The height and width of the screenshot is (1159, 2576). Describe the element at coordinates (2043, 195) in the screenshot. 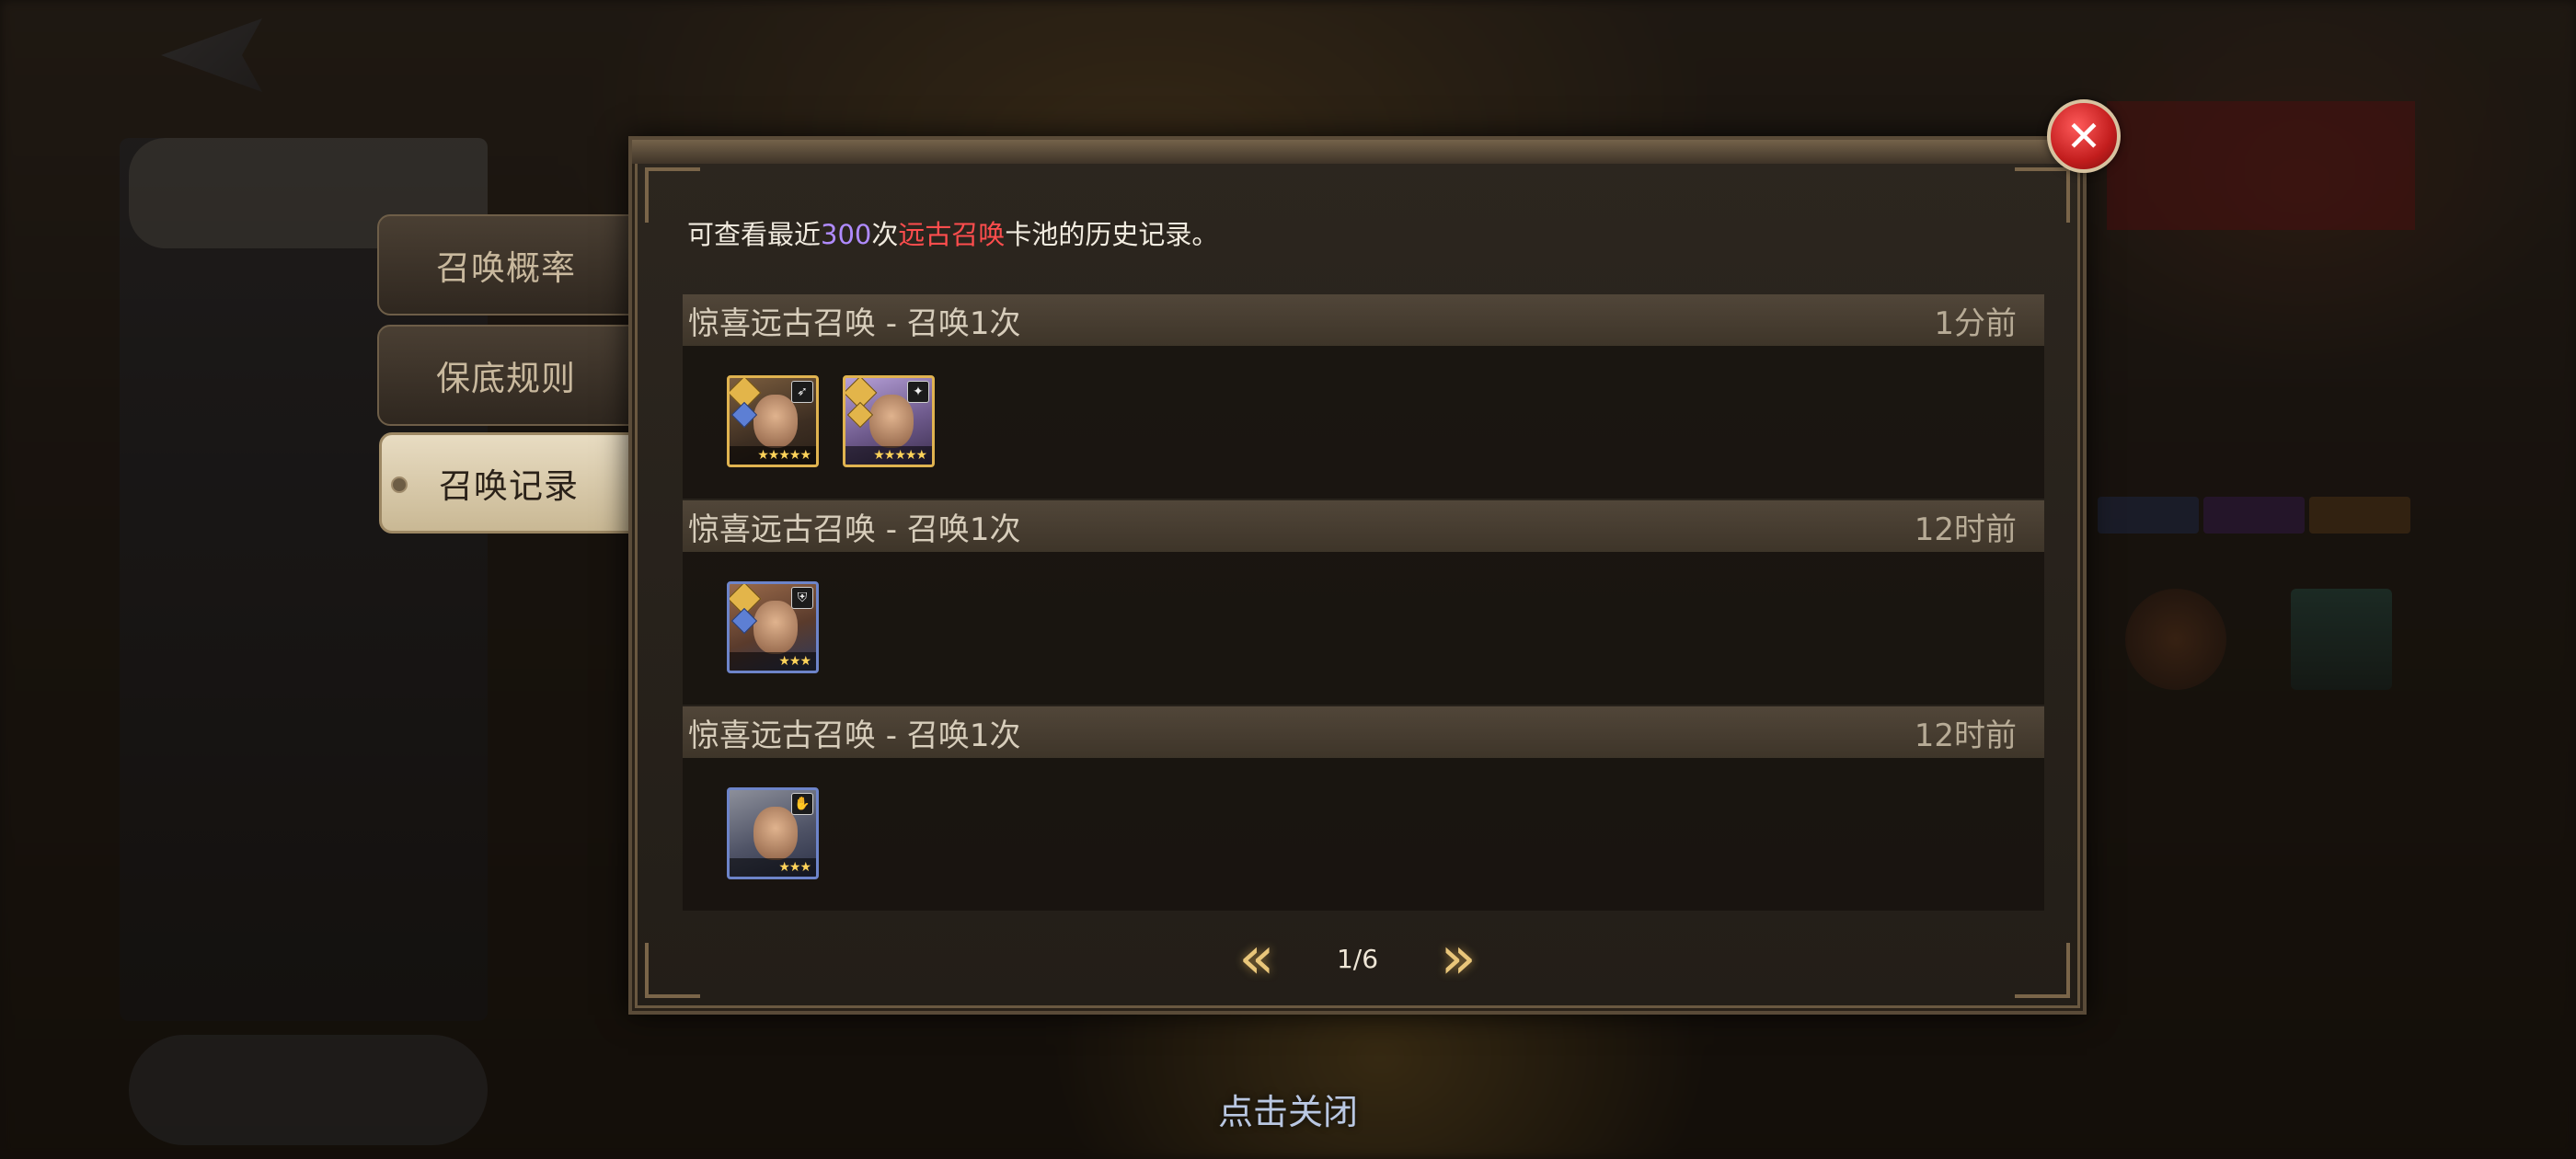

I see `corner-ornament` at that location.